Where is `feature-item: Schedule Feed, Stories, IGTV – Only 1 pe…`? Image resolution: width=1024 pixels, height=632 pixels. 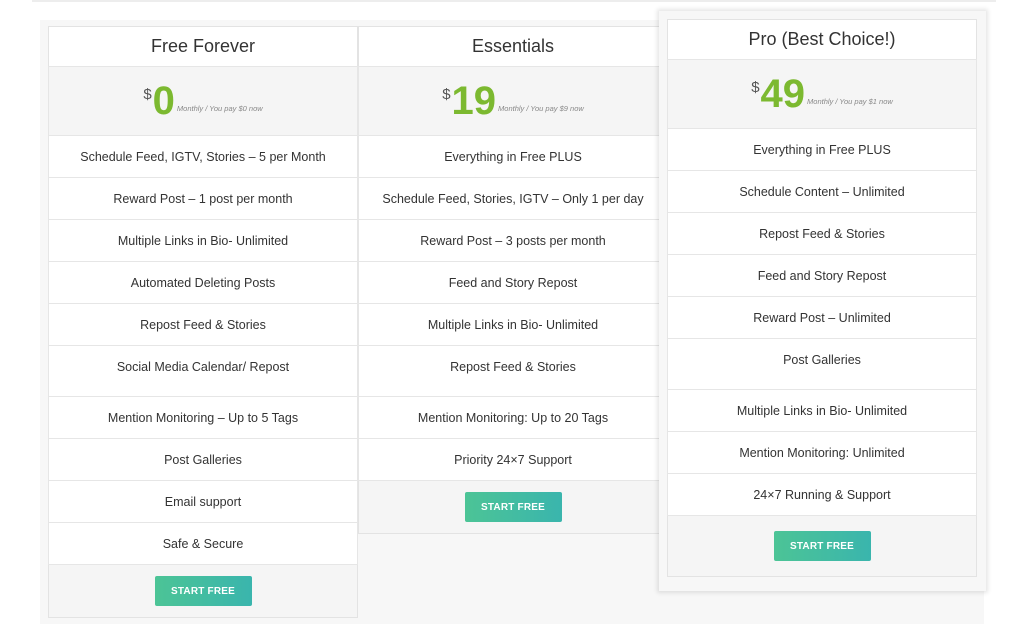 feature-item: Schedule Feed, Stories, IGTV – Only 1 pe… is located at coordinates (513, 198).